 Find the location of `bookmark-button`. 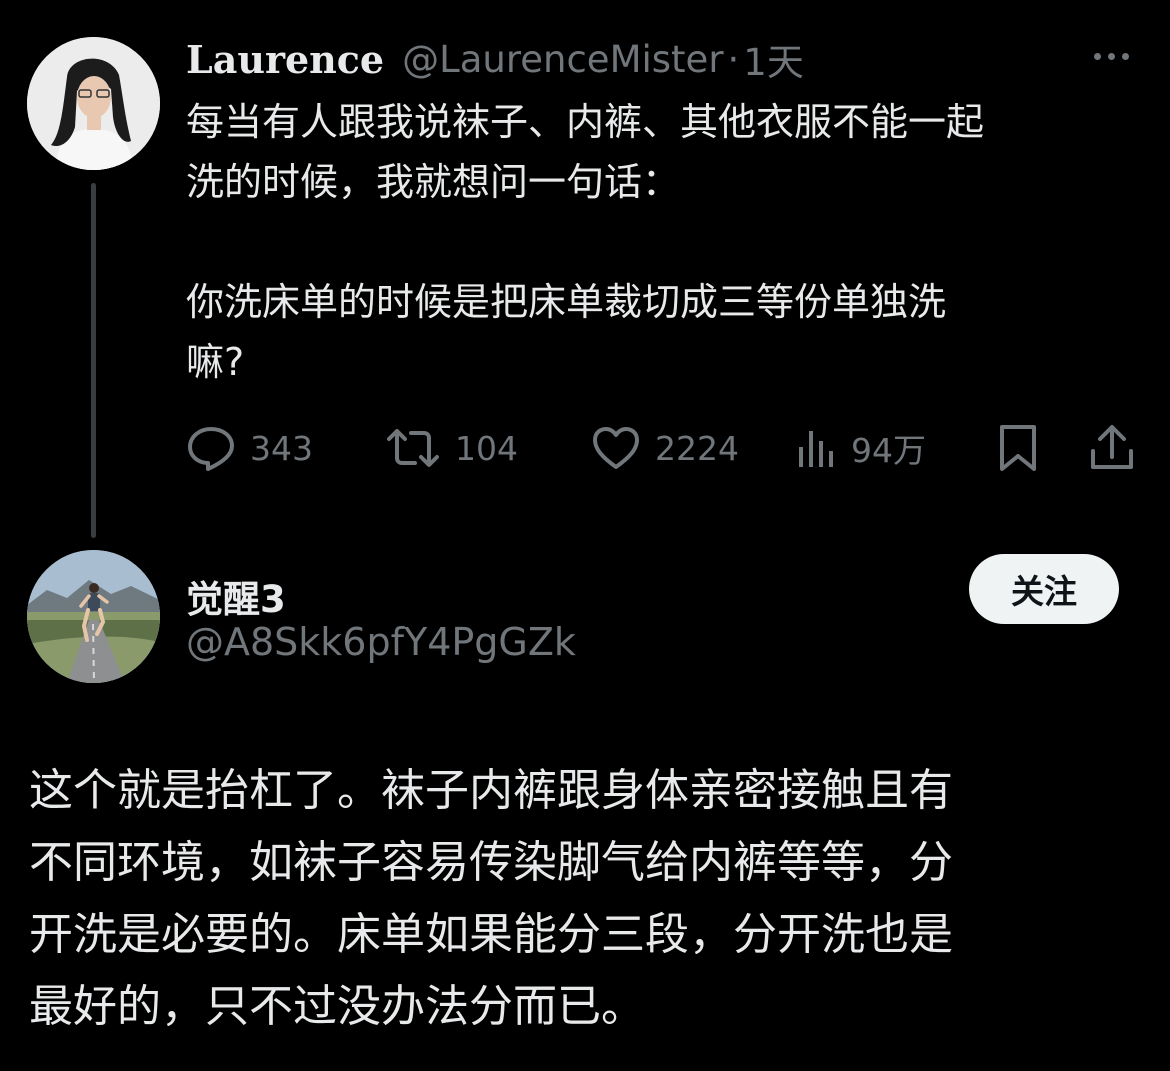

bookmark-button is located at coordinates (1018, 448).